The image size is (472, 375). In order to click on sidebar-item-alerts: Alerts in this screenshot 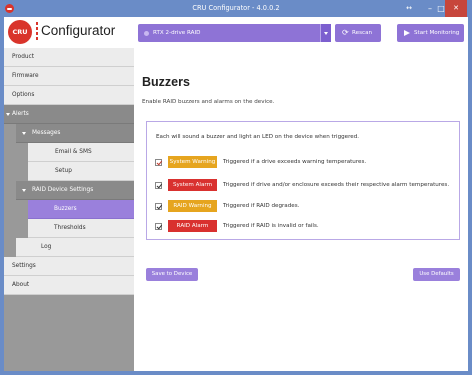, I will do `click(69, 114)`.